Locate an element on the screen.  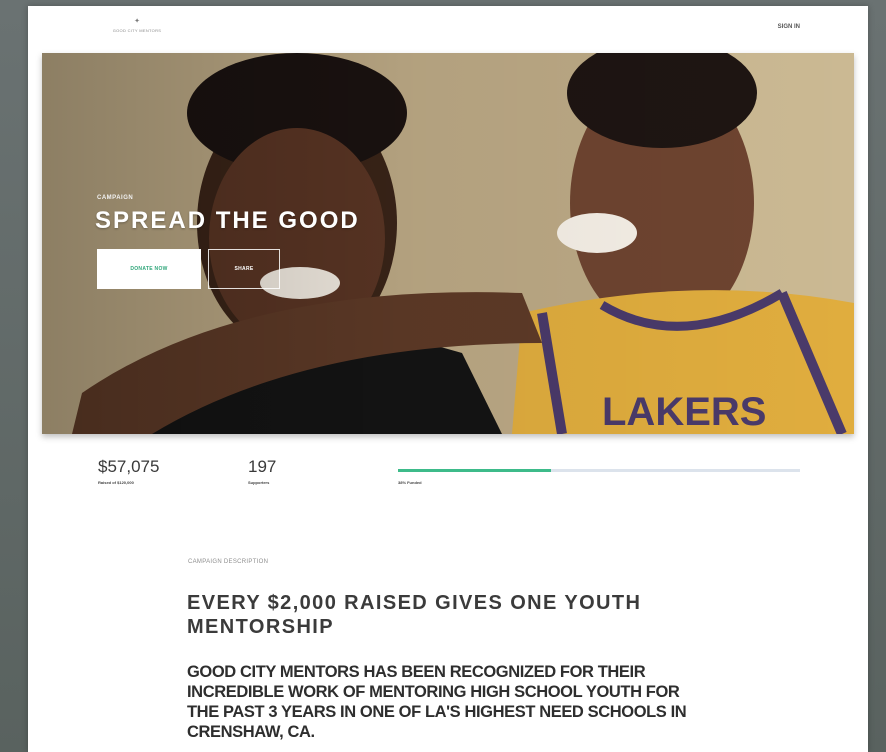
site-header: ✦ GOOD CITY MENTORS SIGN IN is located at coordinates (448, 29).